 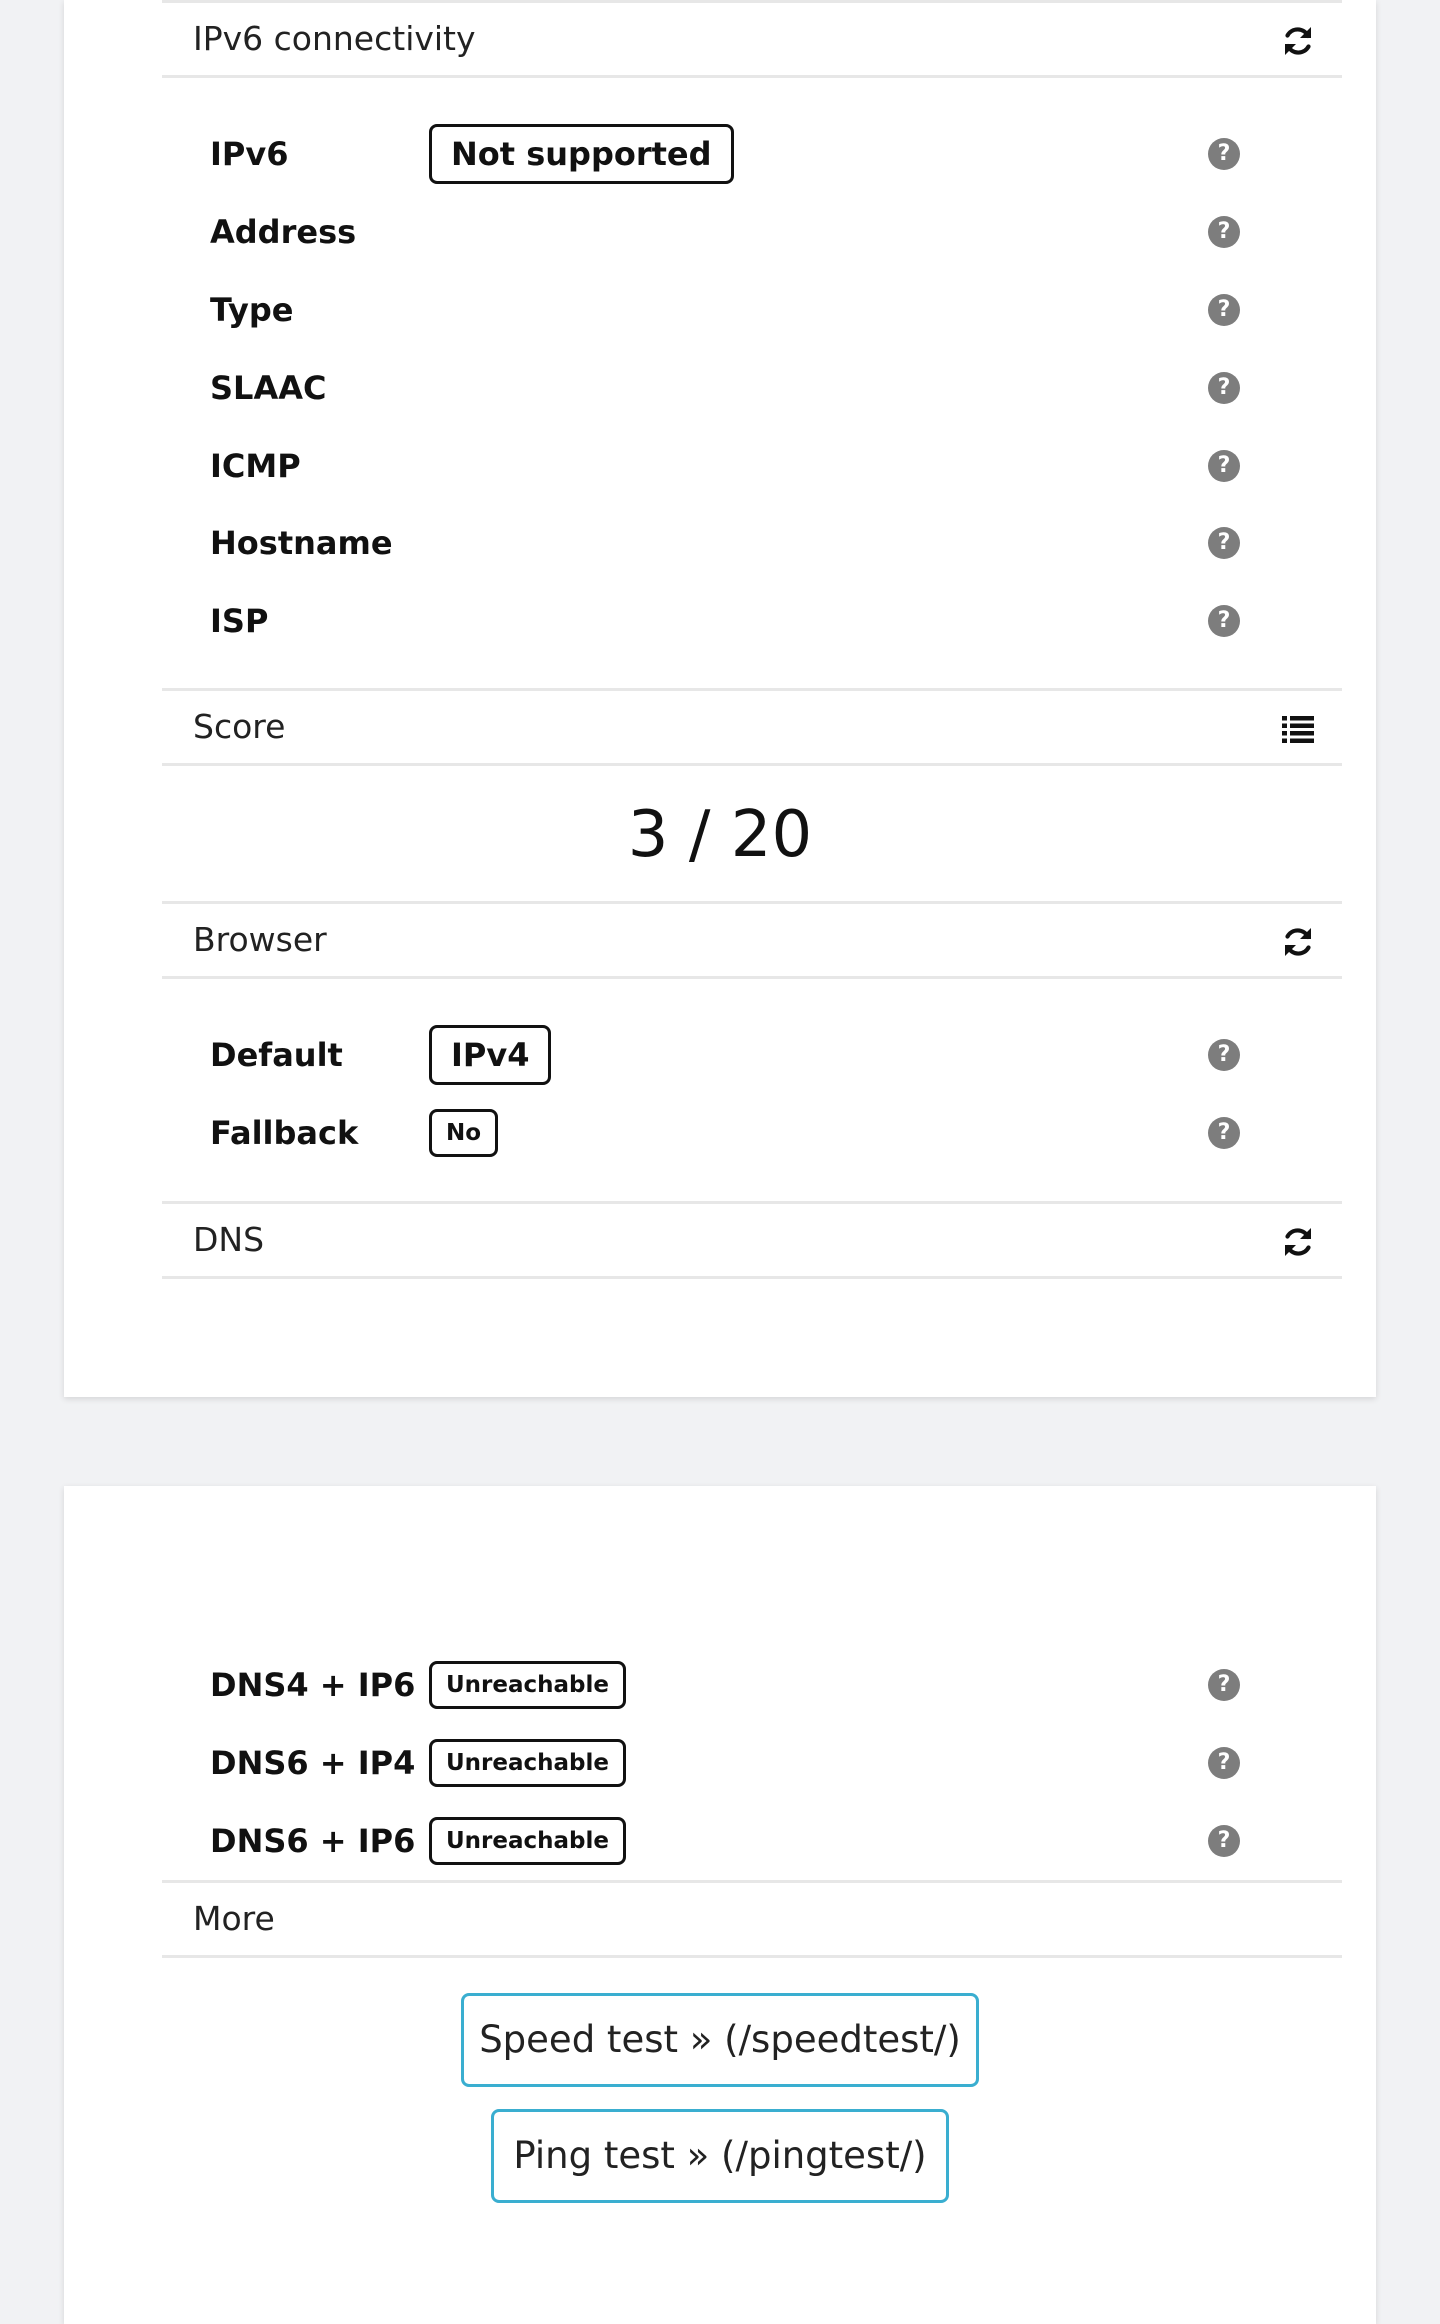 I want to click on row-label: IPv6, so click(x=249, y=154).